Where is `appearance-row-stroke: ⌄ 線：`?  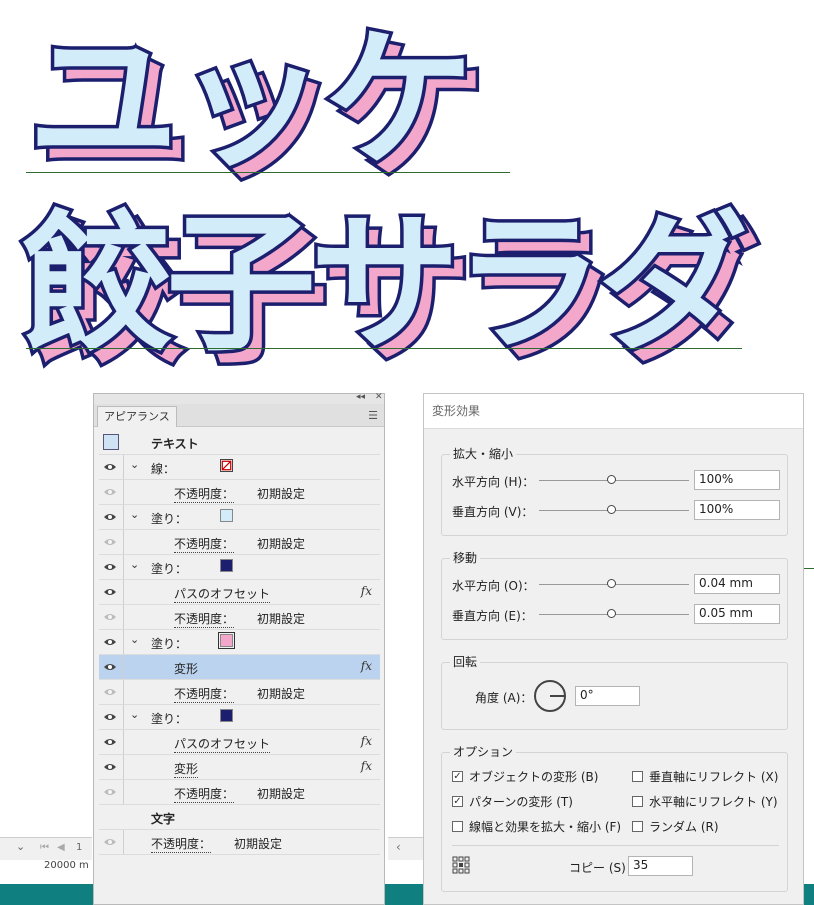
appearance-row-stroke: ⌄ 線： is located at coordinates (239, 467).